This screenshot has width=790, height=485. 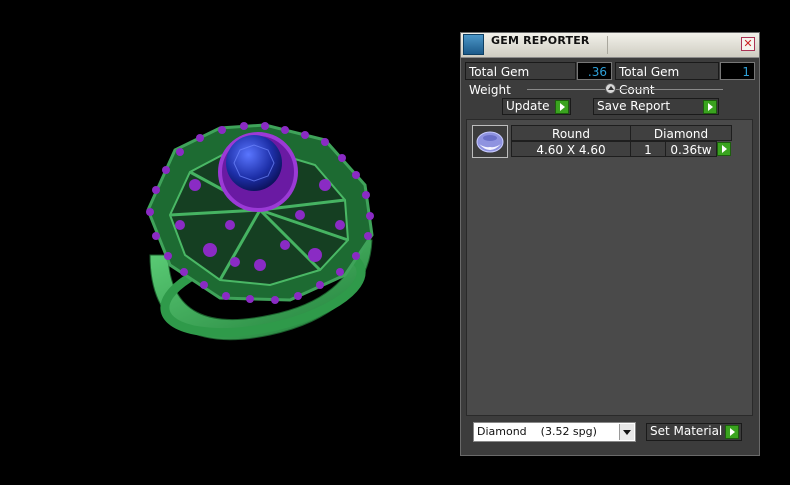 I want to click on panel-splitter-handle, so click(x=610, y=88).